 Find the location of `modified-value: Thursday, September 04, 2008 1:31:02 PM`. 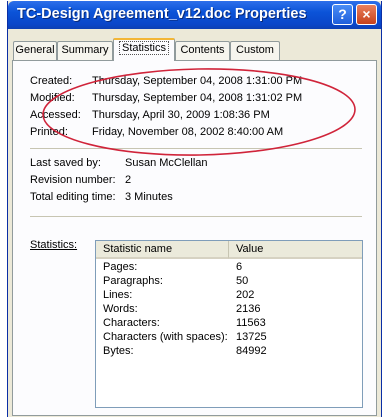

modified-value: Thursday, September 04, 2008 1:31:02 PM is located at coordinates (197, 98).